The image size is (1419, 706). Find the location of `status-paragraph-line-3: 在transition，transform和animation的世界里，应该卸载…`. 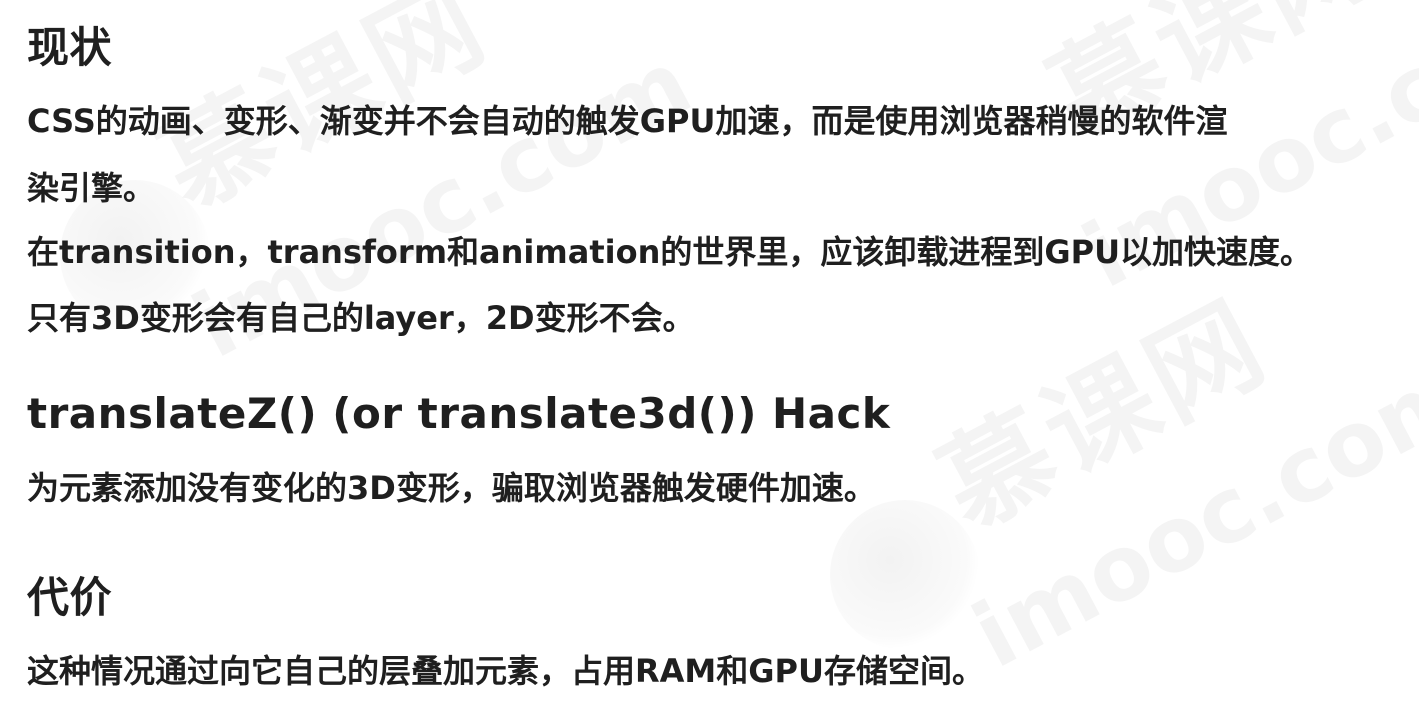

status-paragraph-line-3: 在transition，transform和animation的世界里，应该卸载… is located at coordinates (670, 252).